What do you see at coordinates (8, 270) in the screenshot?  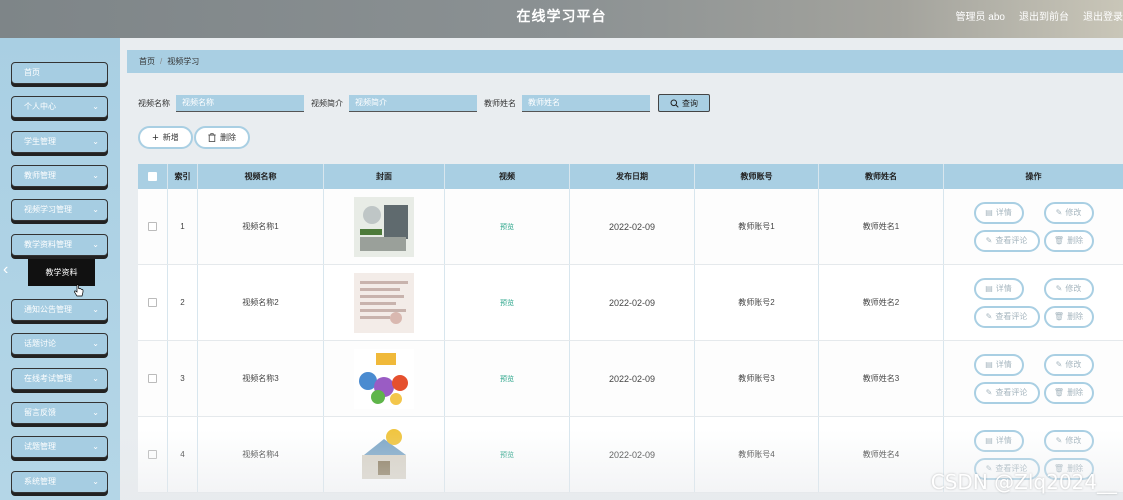 I see `chevron-left-icon: ‹` at bounding box center [8, 270].